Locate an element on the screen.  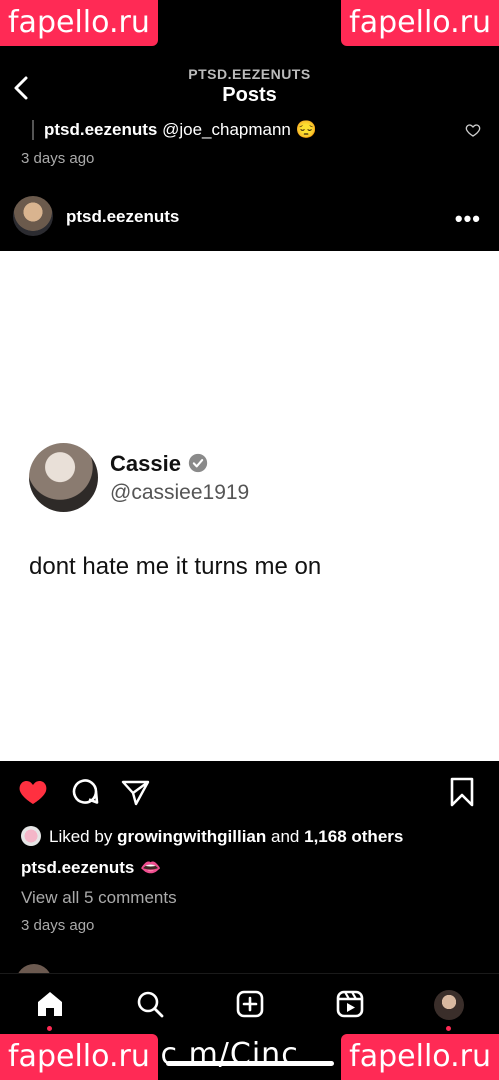
liked-by-prefix: Liked by is located at coordinates (81, 836).